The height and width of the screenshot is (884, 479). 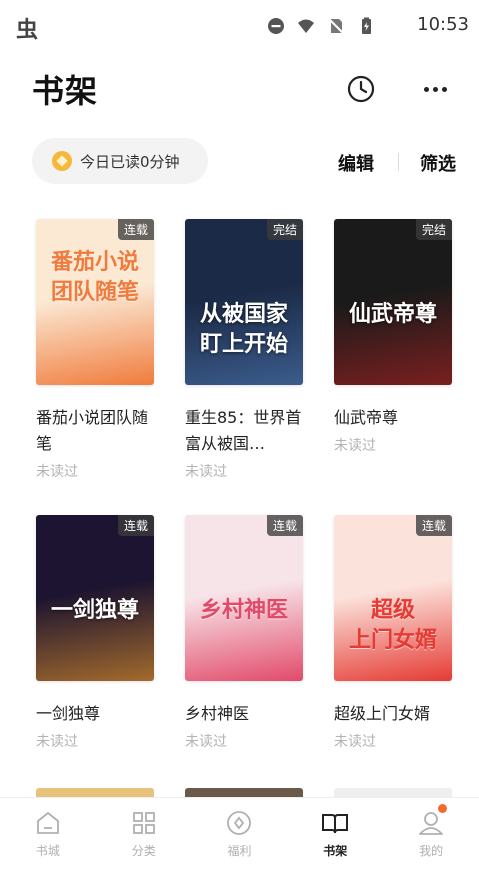 I want to click on book-card: 番茄小说 团队随笔 连载 番茄小说团队随笔 未读过, so click(x=96, y=350).